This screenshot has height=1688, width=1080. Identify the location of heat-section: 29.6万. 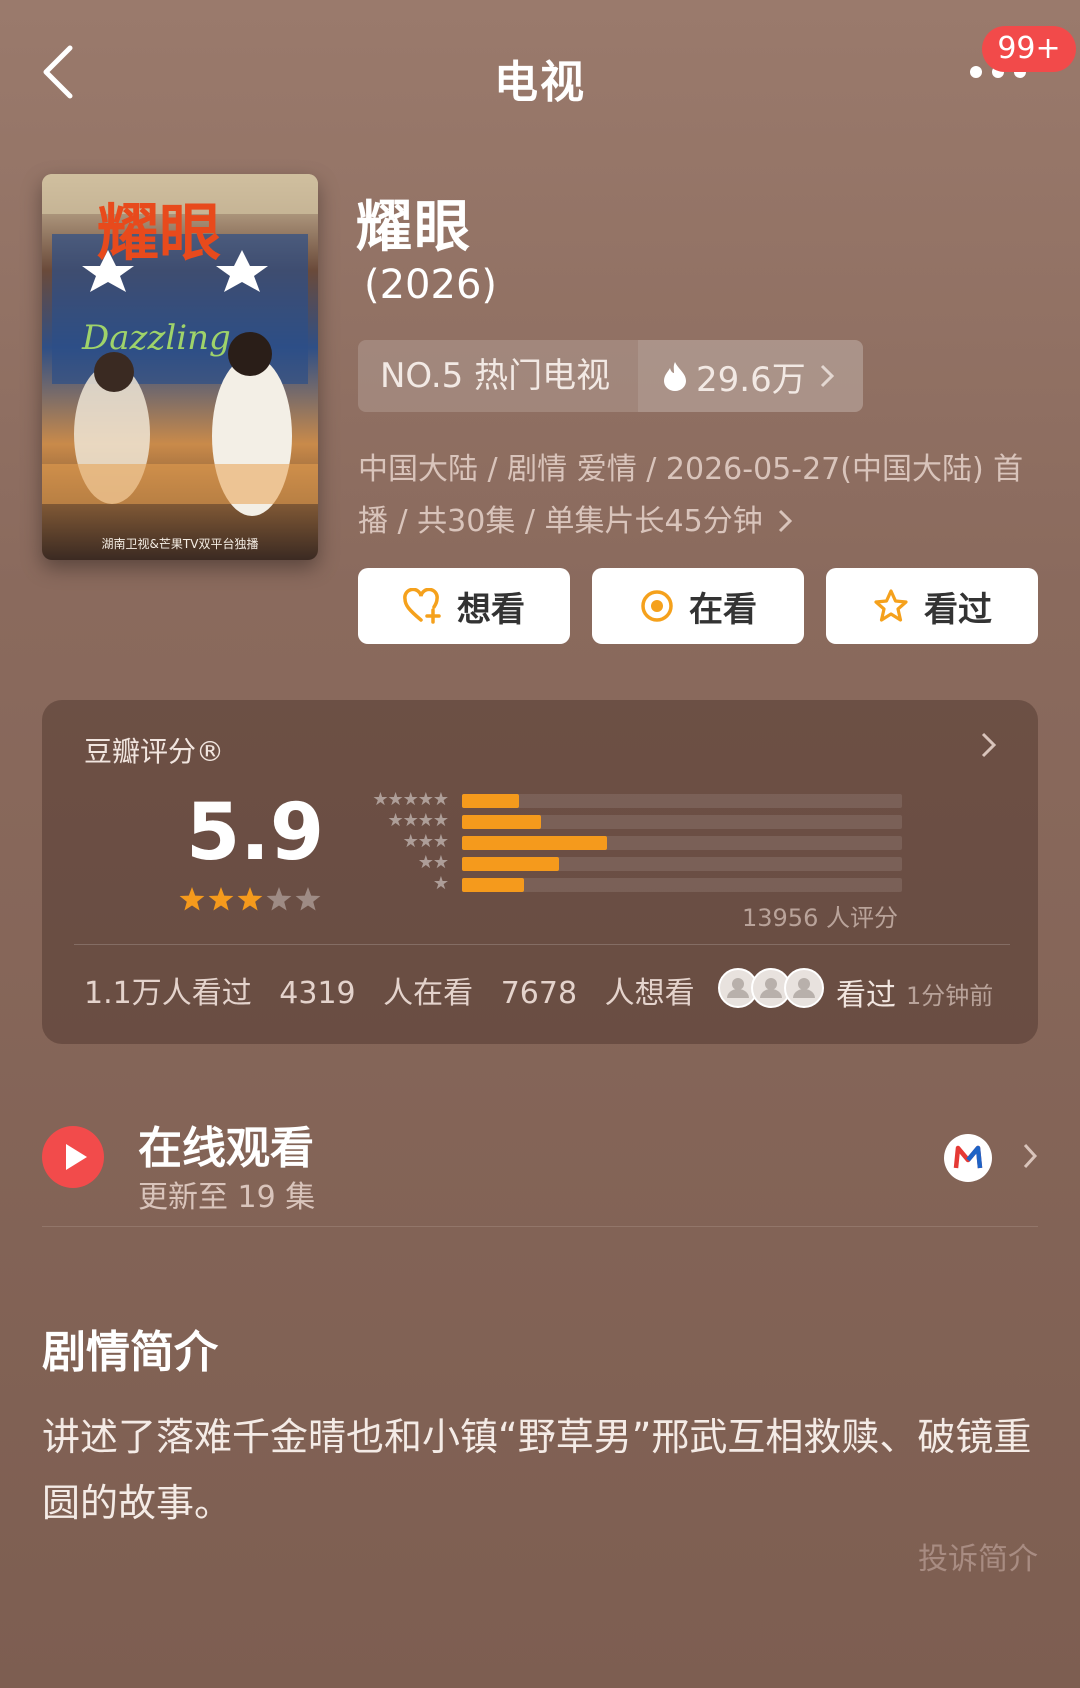
(750, 376).